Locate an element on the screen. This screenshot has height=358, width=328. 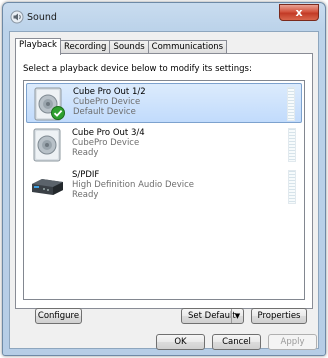
device-name: Cube Pro Out 3/4 is located at coordinates (108, 133).